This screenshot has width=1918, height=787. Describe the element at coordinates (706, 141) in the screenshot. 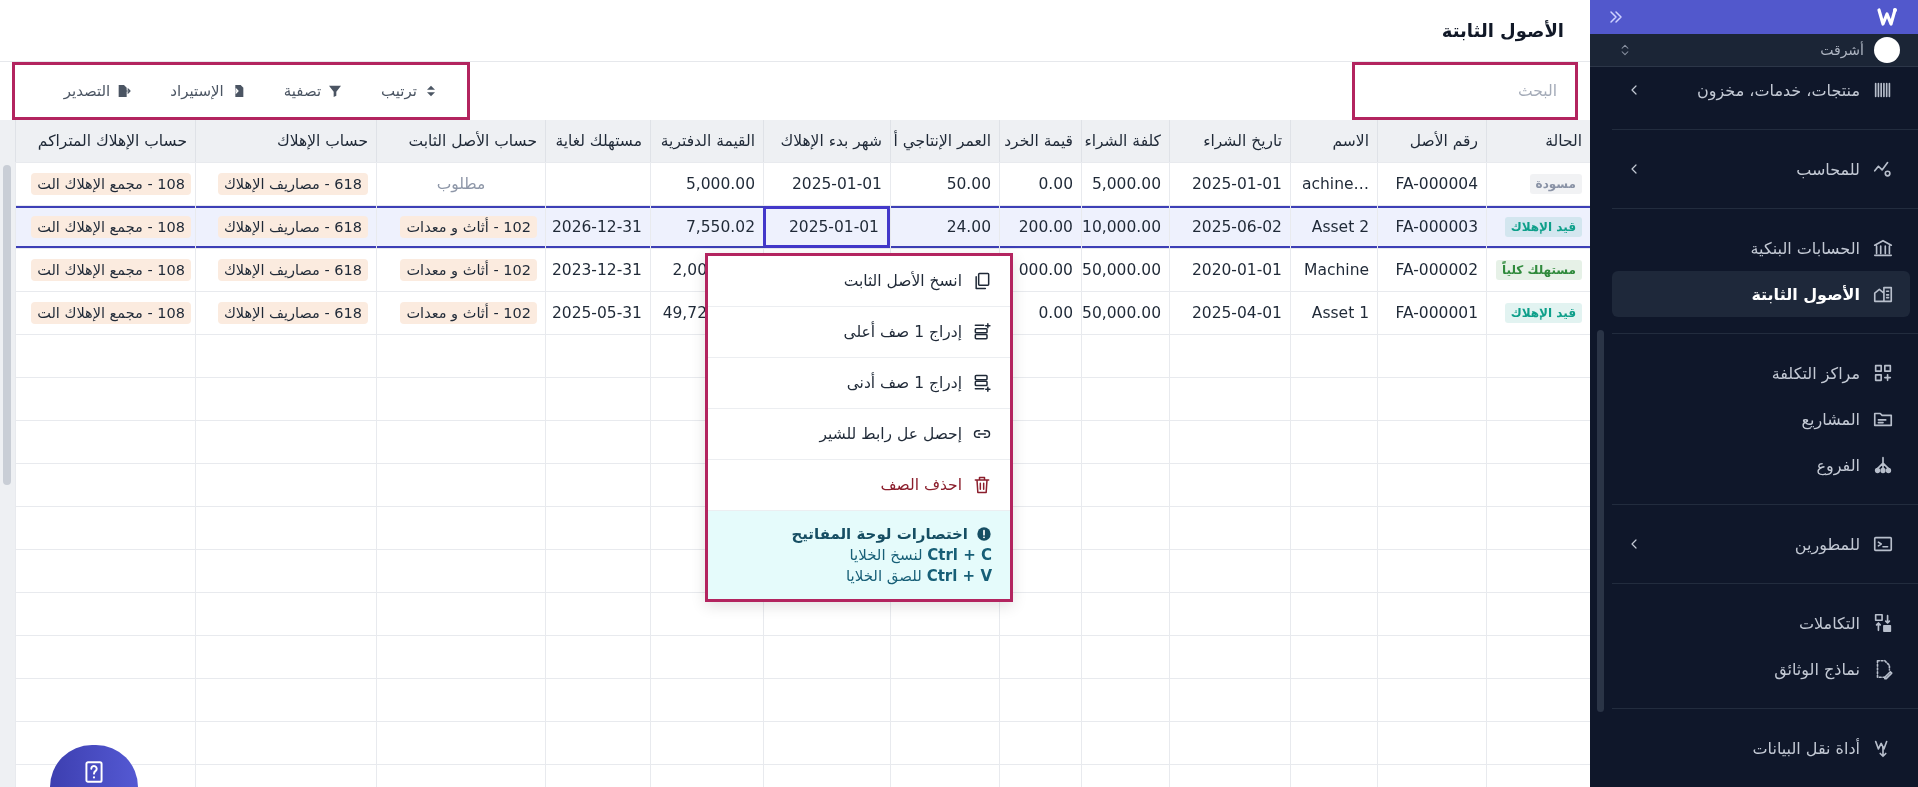

I see `column-header: القيمة الدفترية` at that location.